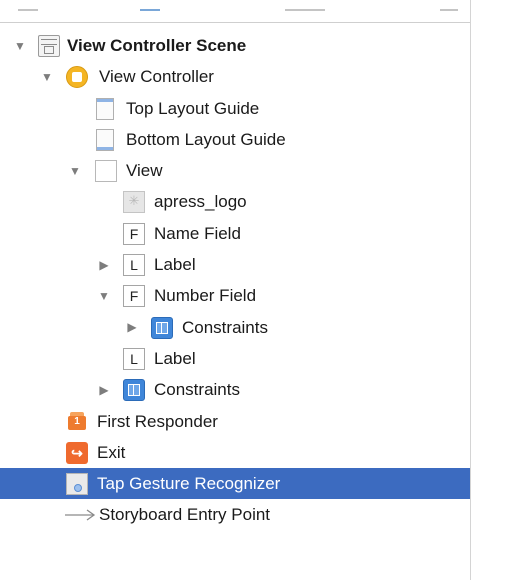 Image resolution: width=510 pixels, height=580 pixels. Describe the element at coordinates (197, 233) in the screenshot. I see `outline-item-label: Name Field` at that location.